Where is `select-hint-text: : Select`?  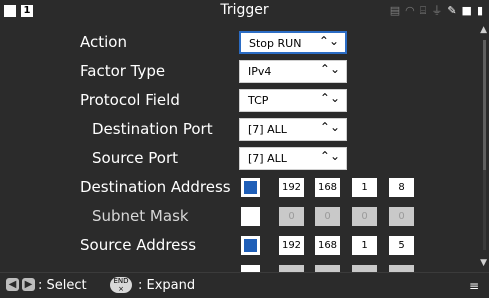 select-hint-text: : Select is located at coordinates (62, 285).